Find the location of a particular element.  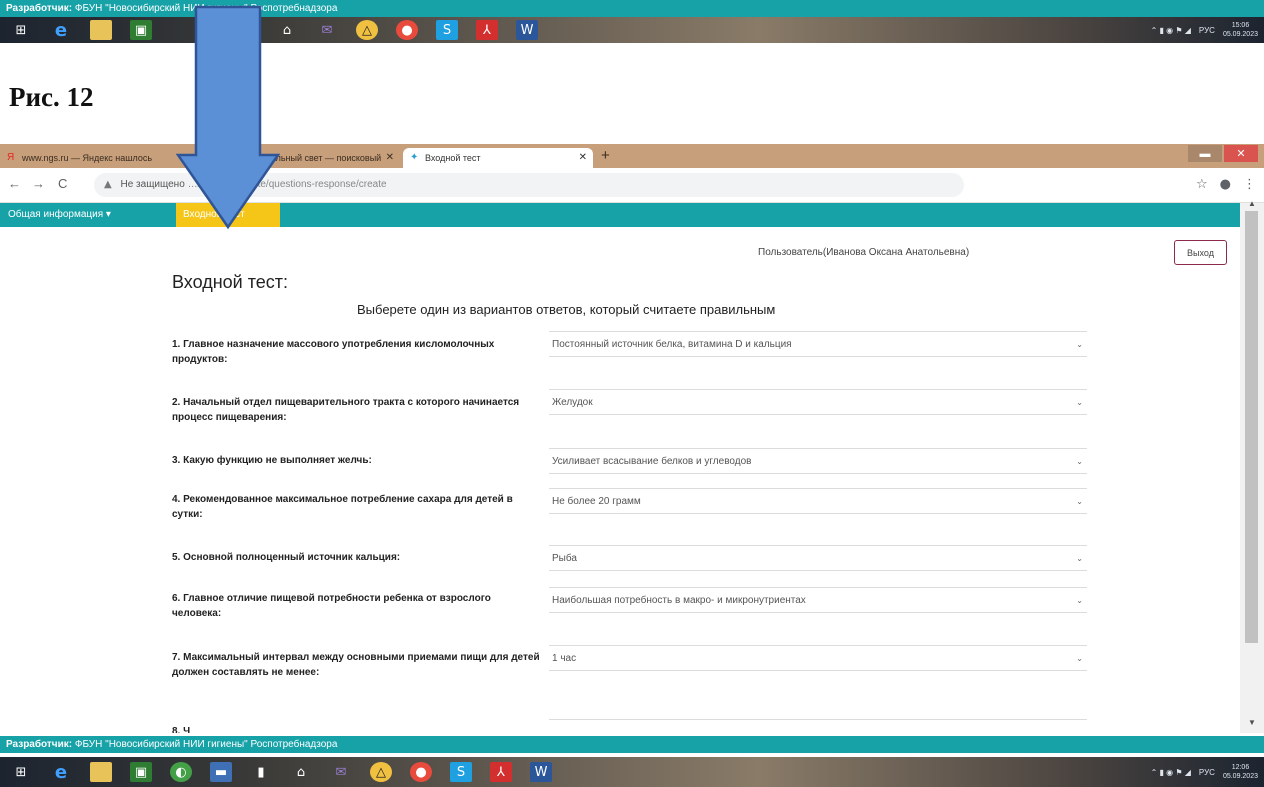

question-4-select: Не более 20 грамм ⌄ is located at coordinates (818, 501).